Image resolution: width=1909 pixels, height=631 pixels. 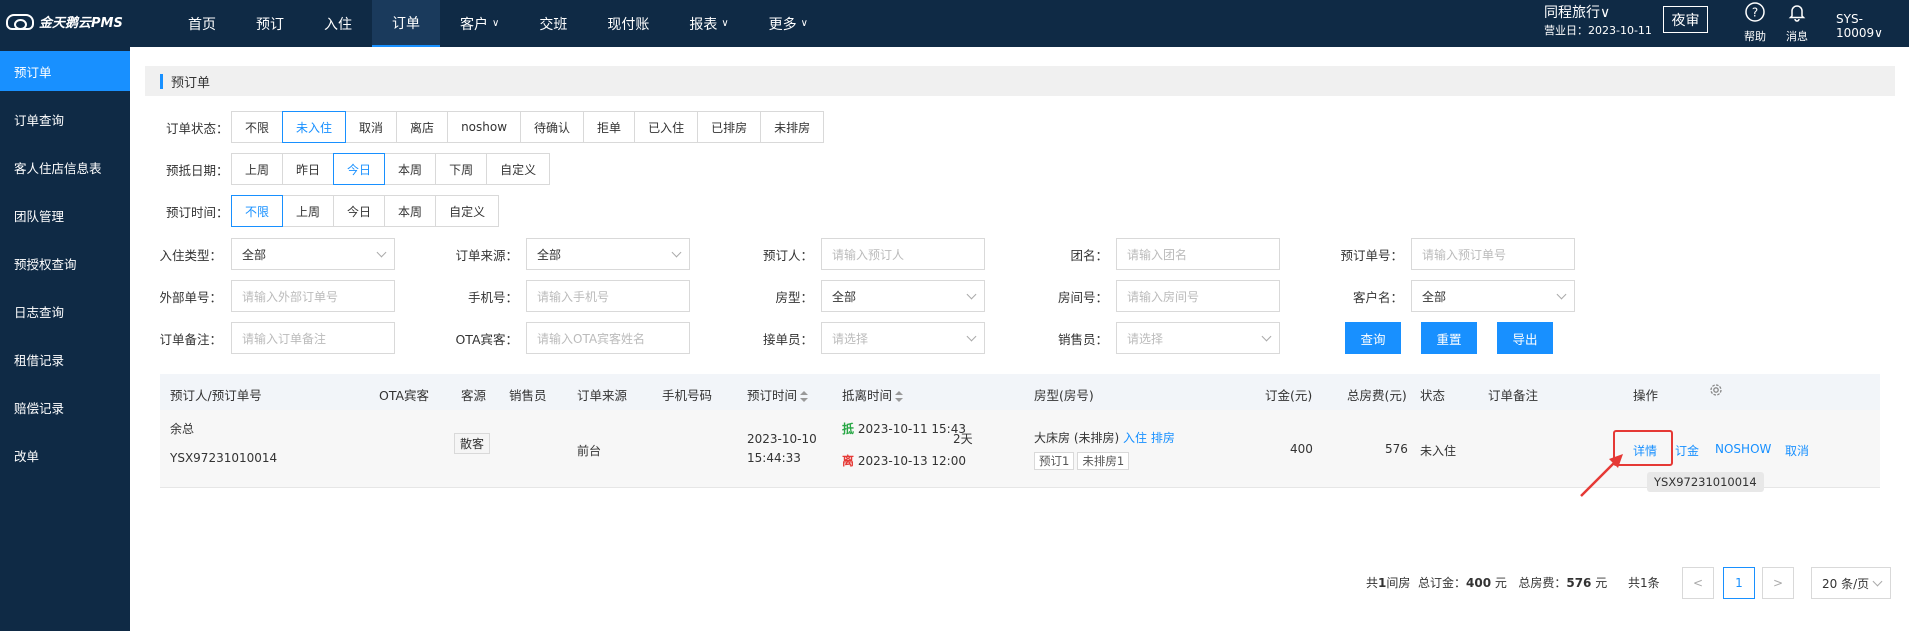 What do you see at coordinates (903, 338) in the screenshot?
I see `receiver-select: 请选择` at bounding box center [903, 338].